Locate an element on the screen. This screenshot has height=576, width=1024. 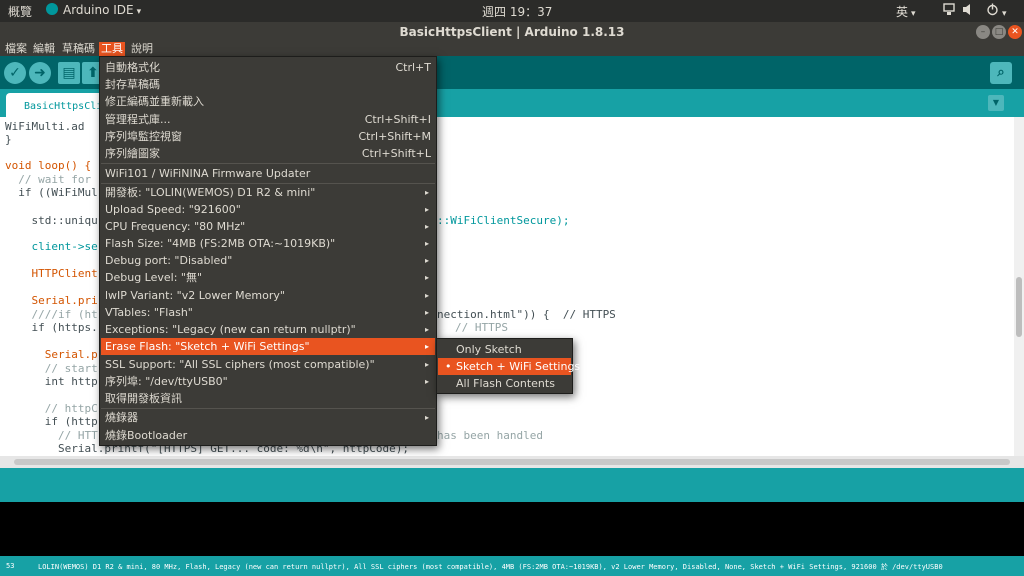
submenu-item-sketch-wifi-settings: • Sketch + WiFi Settings is located at coordinates (509, 366).